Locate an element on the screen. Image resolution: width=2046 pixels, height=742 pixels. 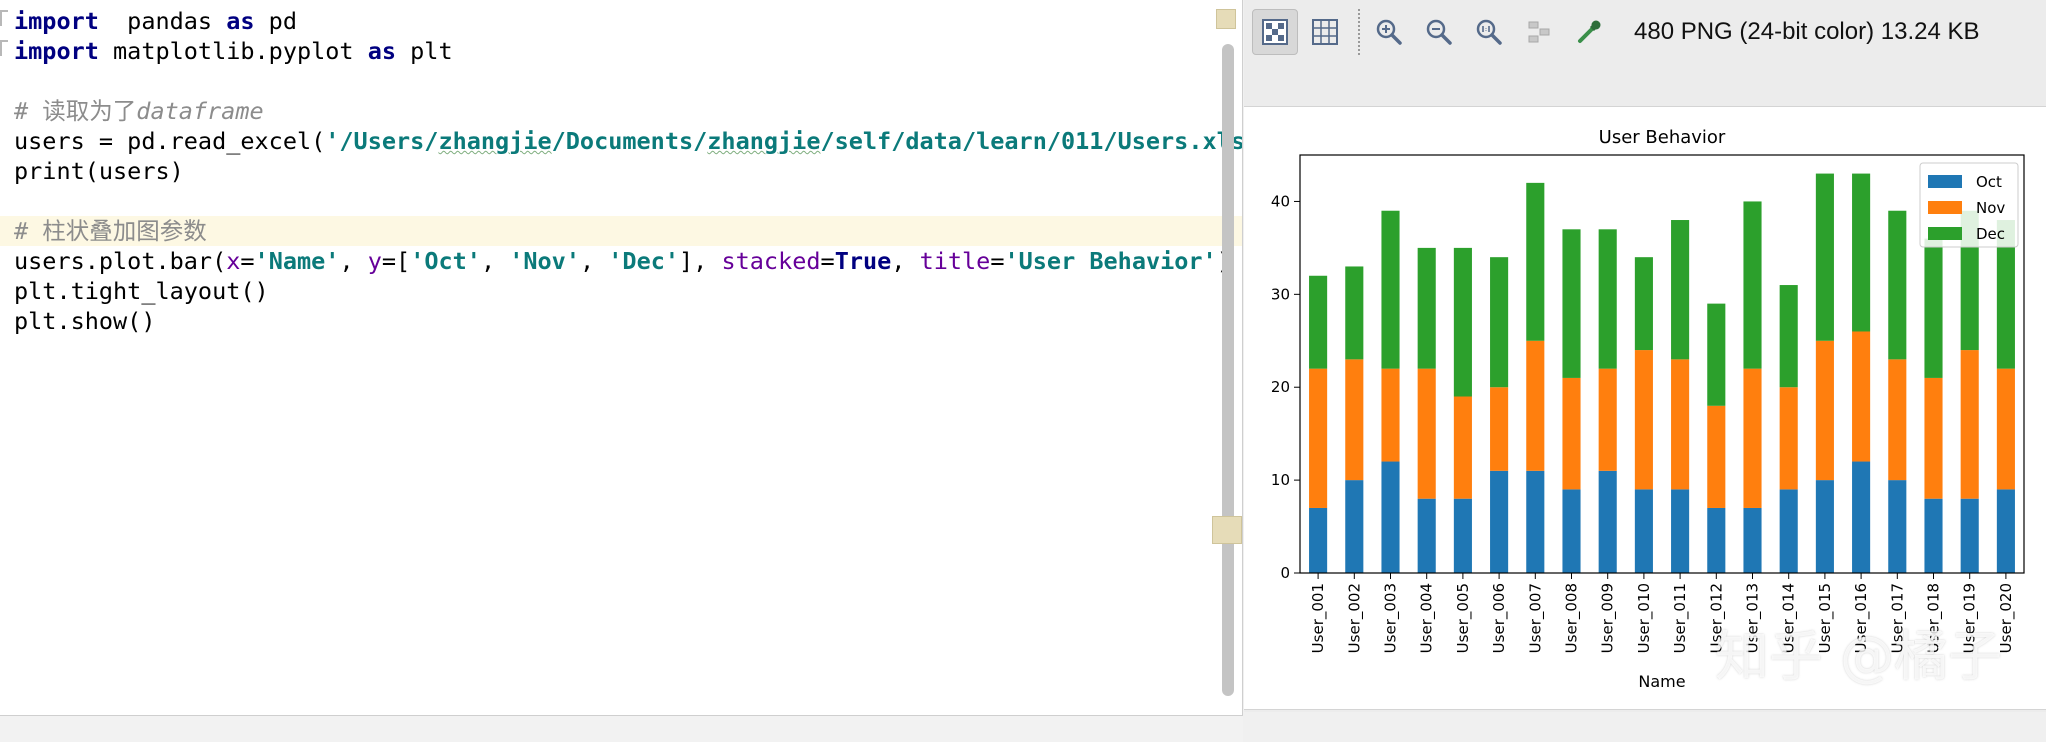
code-token: # 读取为了 is located at coordinates (75, 111).